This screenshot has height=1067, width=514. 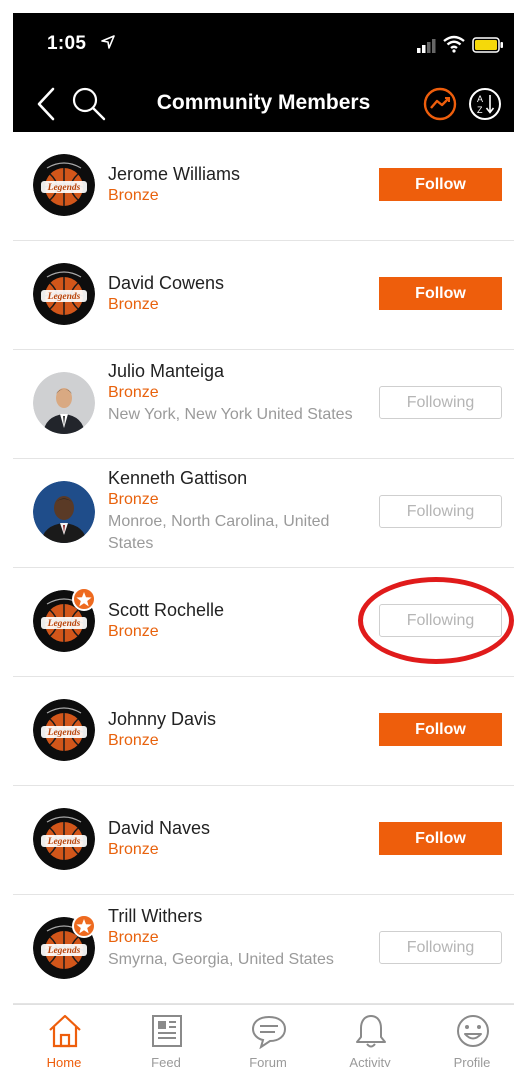 What do you see at coordinates (480, 99) in the screenshot?
I see `svg-text: A` at bounding box center [480, 99].